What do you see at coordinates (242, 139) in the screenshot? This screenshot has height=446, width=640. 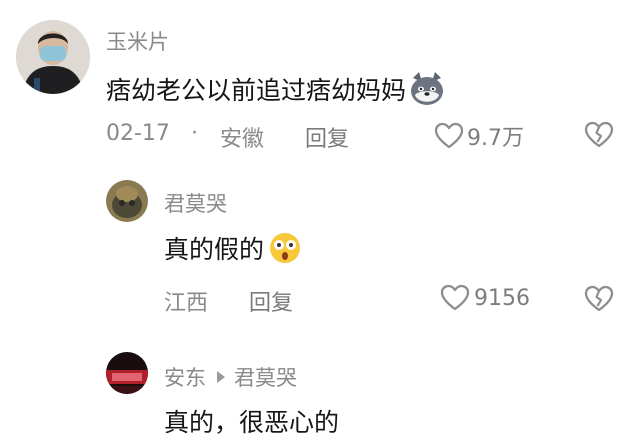 I see `comment-location: 安徽` at bounding box center [242, 139].